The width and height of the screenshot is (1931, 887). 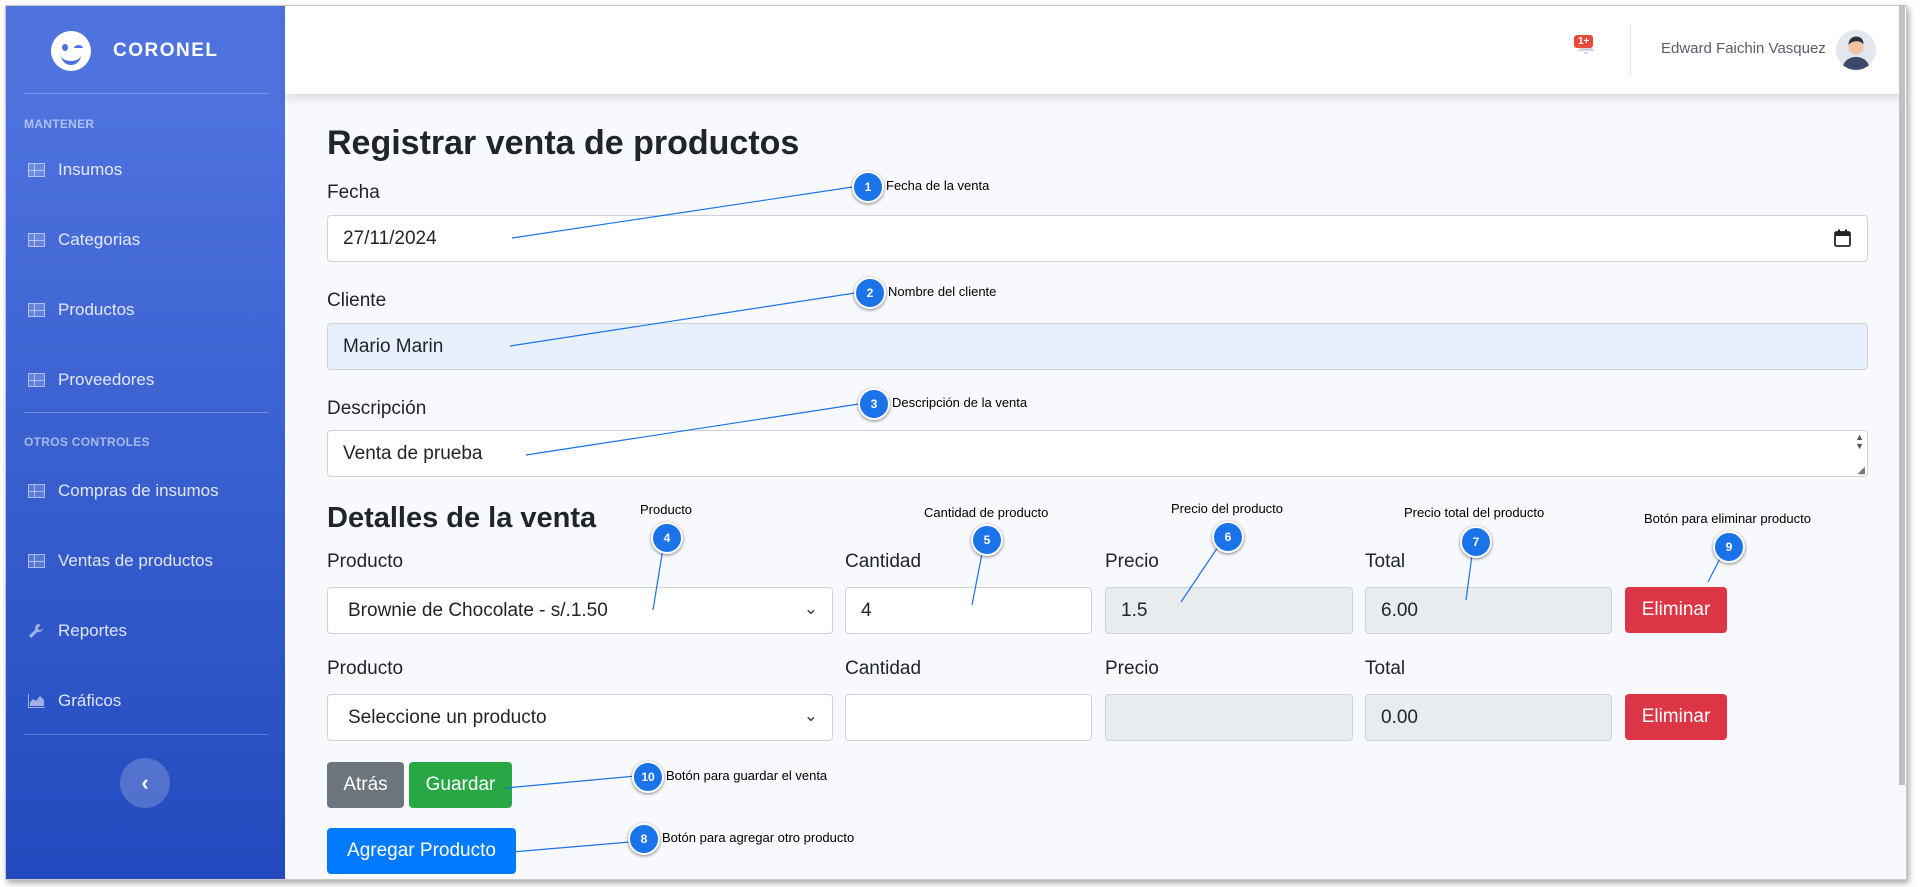 I want to click on annotation-marker-10: 10, so click(x=648, y=777).